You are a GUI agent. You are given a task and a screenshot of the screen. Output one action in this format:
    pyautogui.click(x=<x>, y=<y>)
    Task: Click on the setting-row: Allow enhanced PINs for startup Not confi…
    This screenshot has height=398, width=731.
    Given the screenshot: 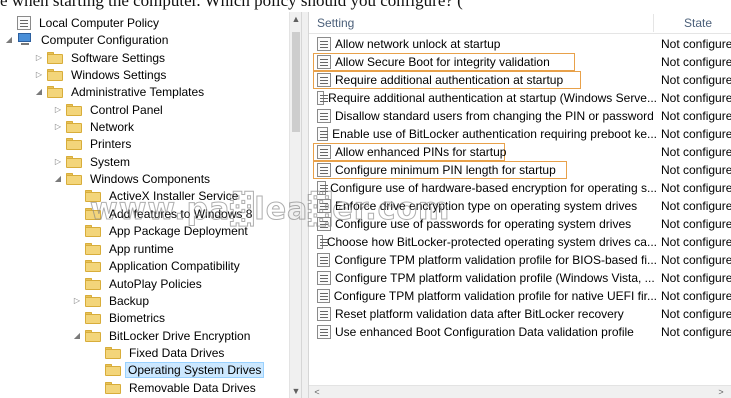 What is the action you would take?
    pyautogui.click(x=520, y=152)
    